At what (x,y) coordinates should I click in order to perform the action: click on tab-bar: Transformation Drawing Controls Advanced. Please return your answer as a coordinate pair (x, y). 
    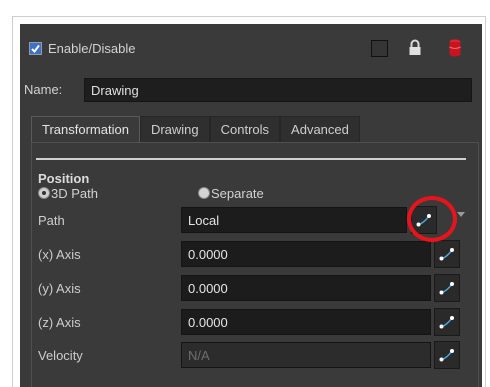
    Looking at the image, I should click on (195, 129).